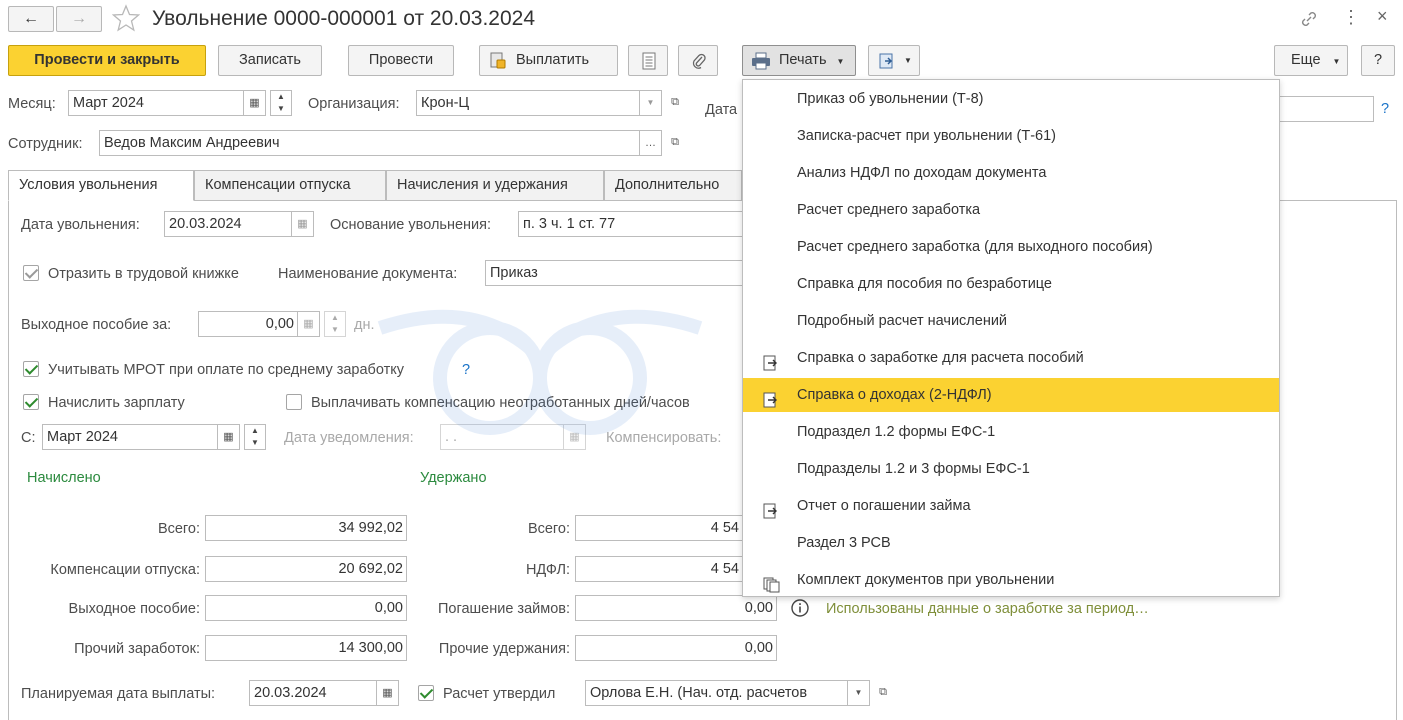 This screenshot has height=720, width=1403. What do you see at coordinates (1011, 99) in the screenshot?
I see `menu-item-t8-order: Приказ об увольнении (Т-8)` at bounding box center [1011, 99].